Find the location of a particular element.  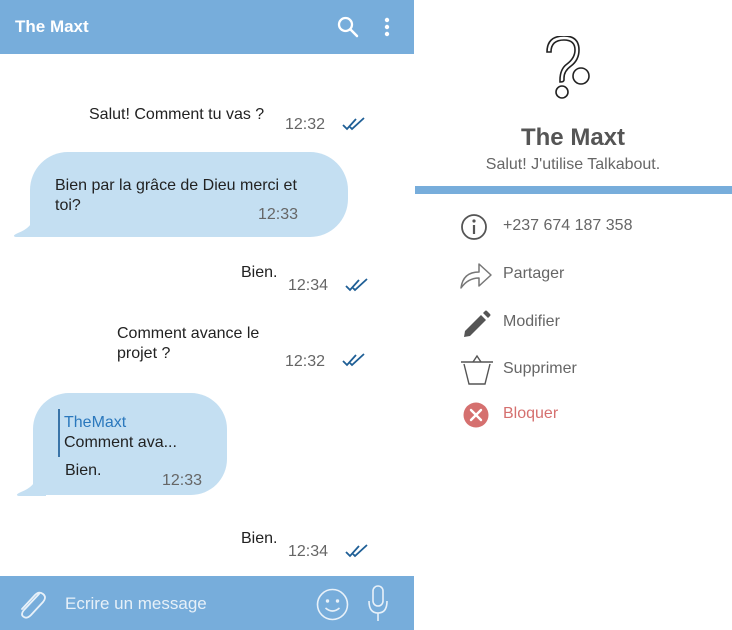

block-icon is located at coordinates (476, 415).